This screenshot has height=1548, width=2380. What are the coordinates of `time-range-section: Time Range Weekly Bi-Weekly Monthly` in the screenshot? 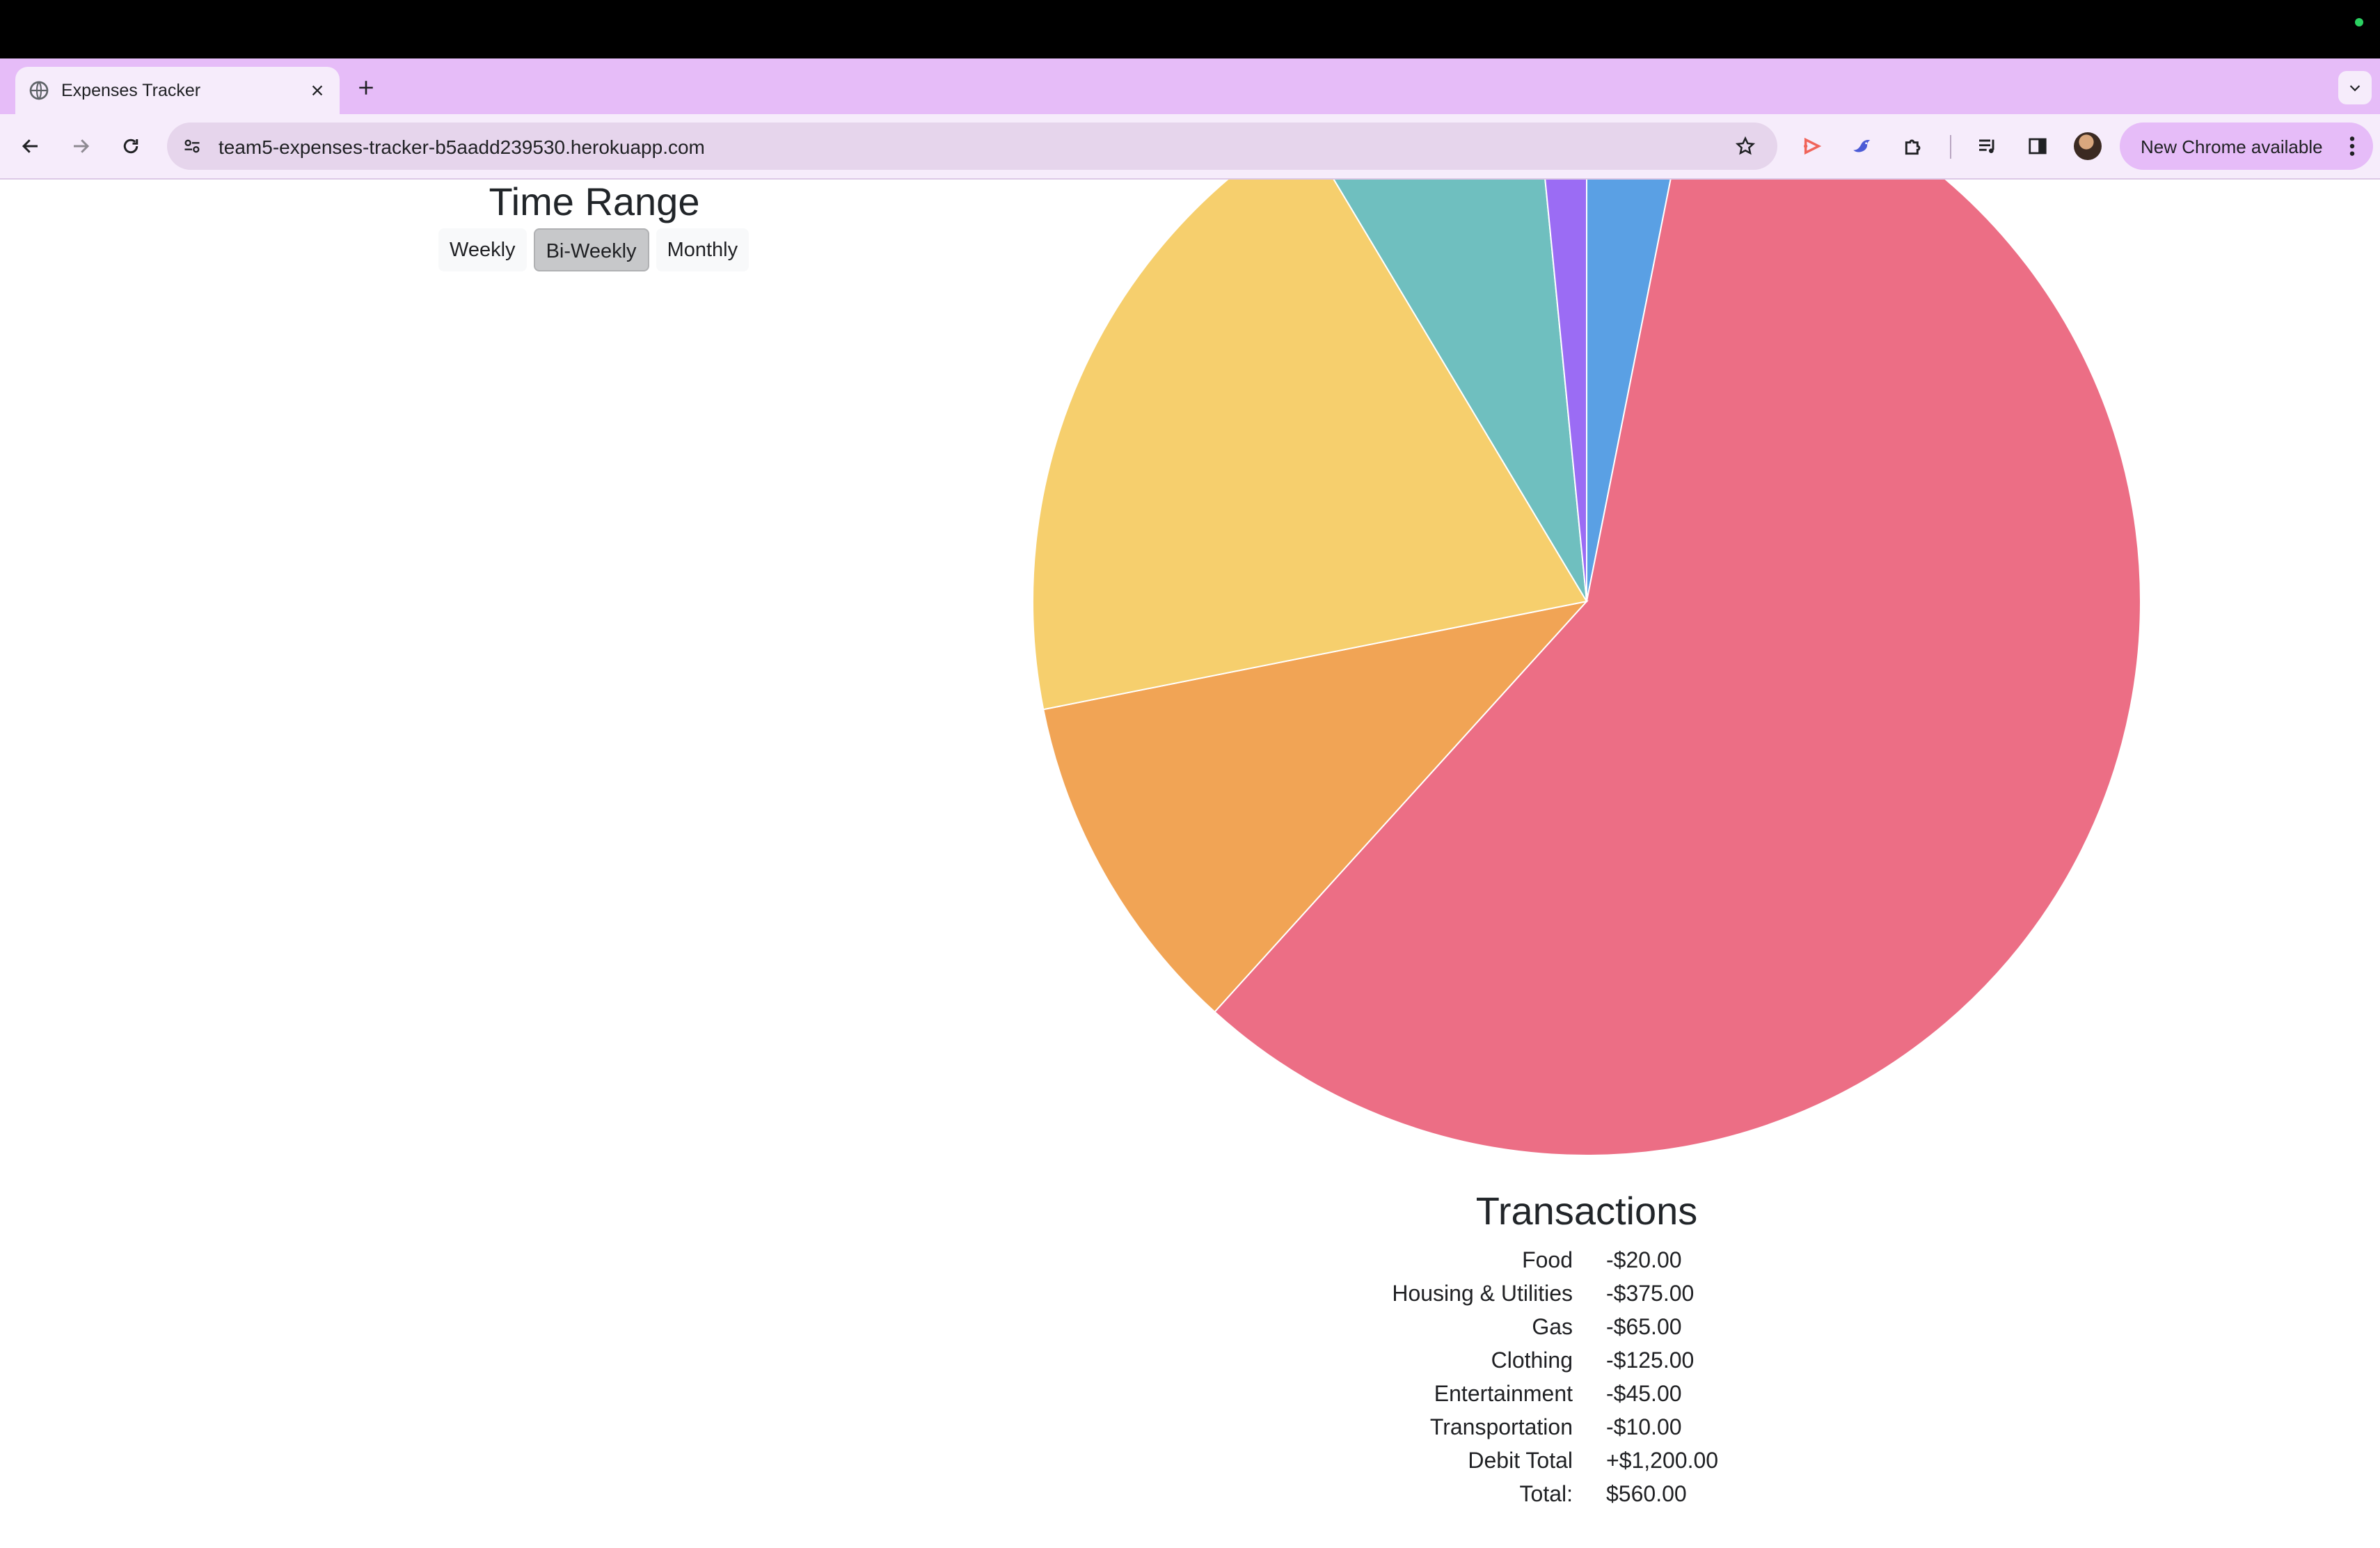 It's located at (594, 225).